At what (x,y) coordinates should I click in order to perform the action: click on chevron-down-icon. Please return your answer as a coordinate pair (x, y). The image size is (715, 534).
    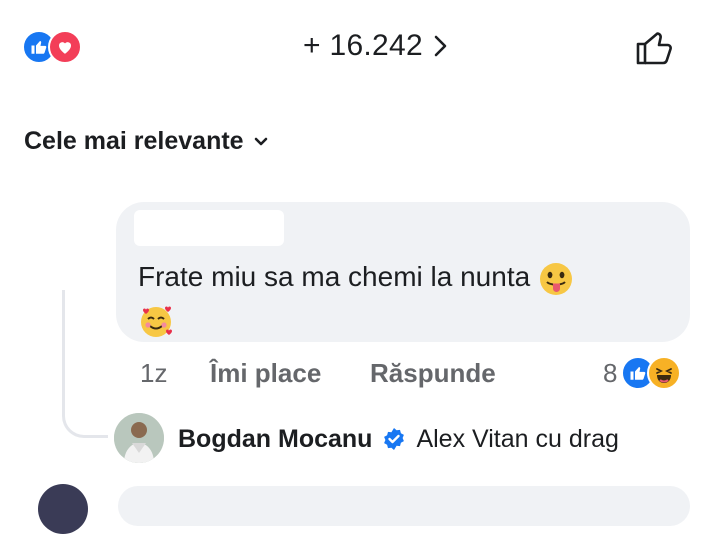
    Looking at the image, I should click on (260, 141).